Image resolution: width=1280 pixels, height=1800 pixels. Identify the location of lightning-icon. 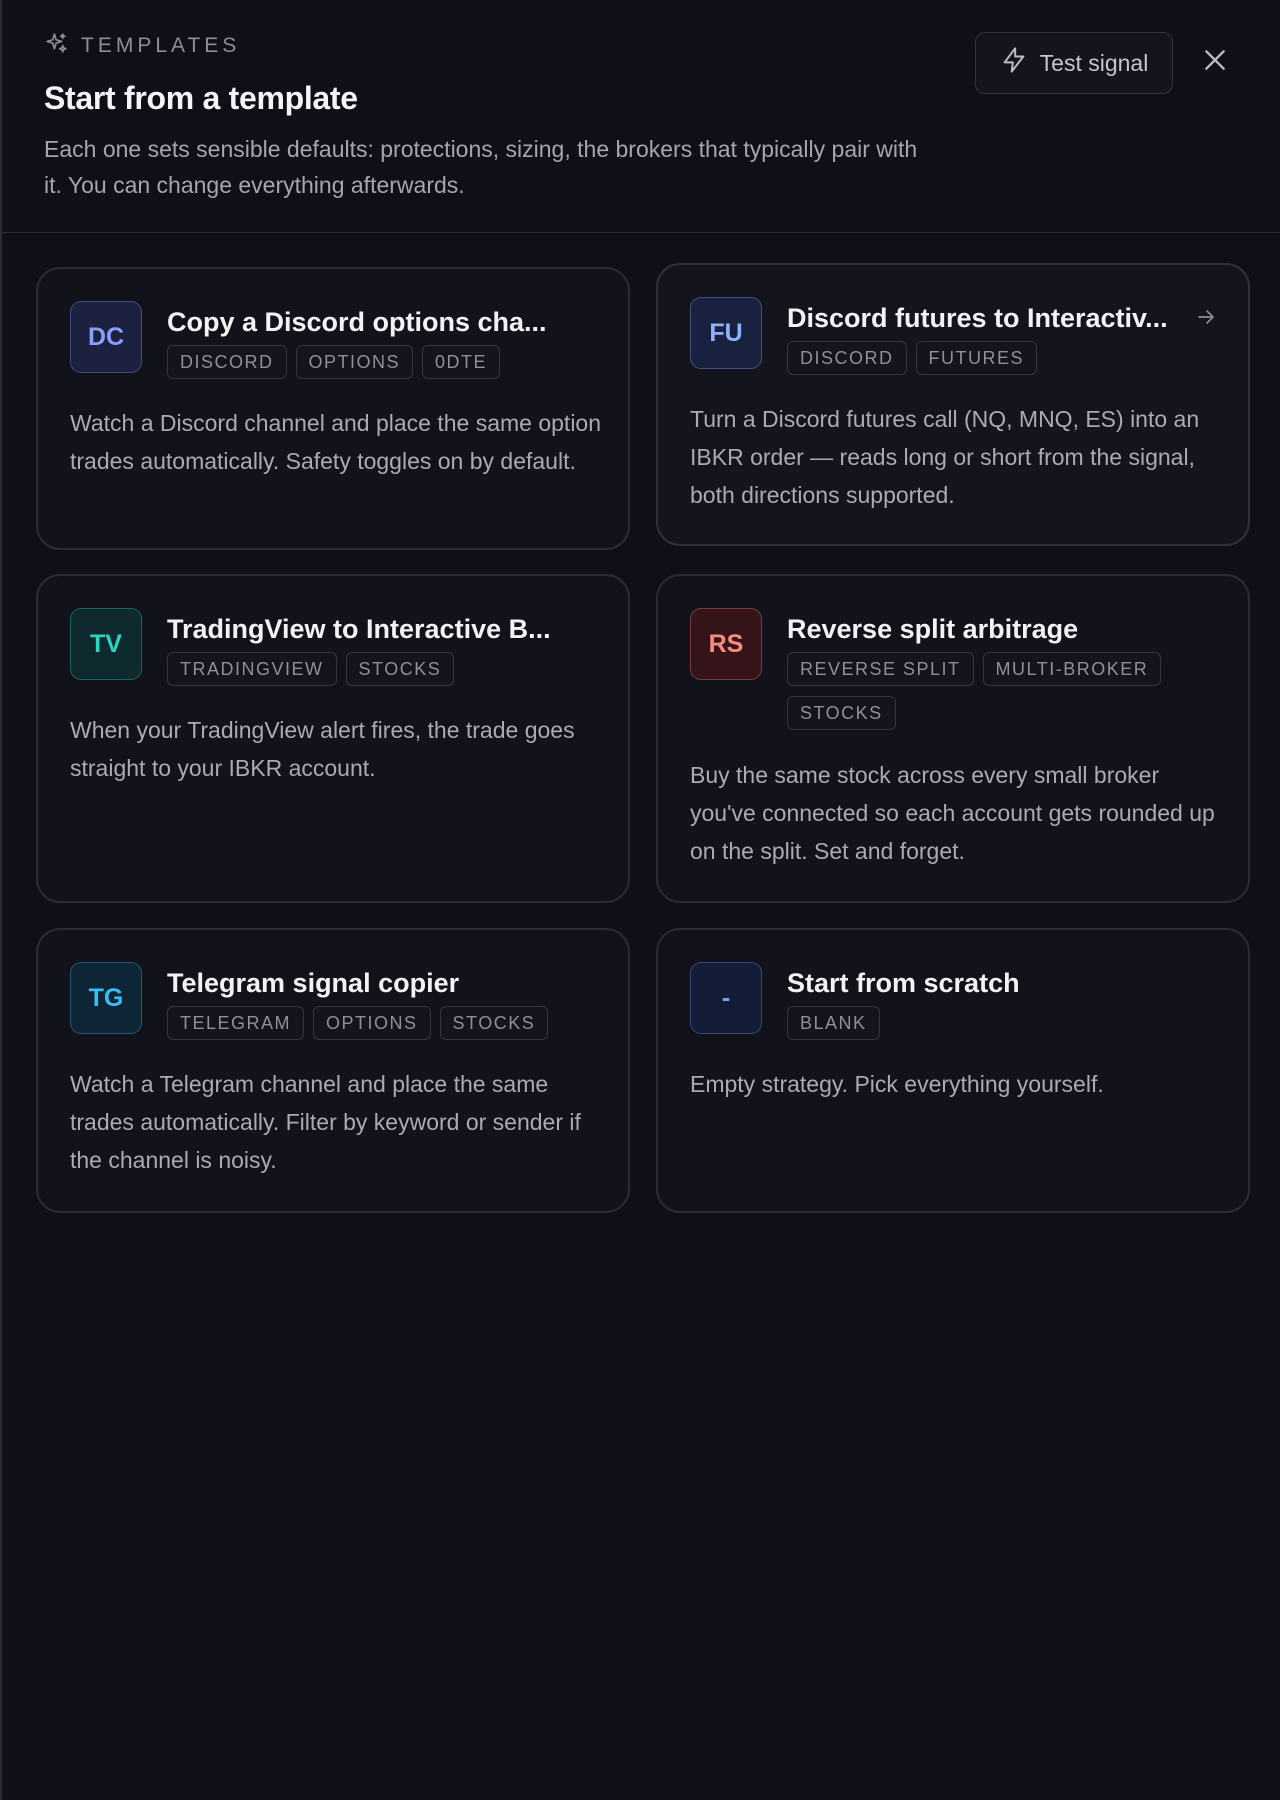
(1014, 63).